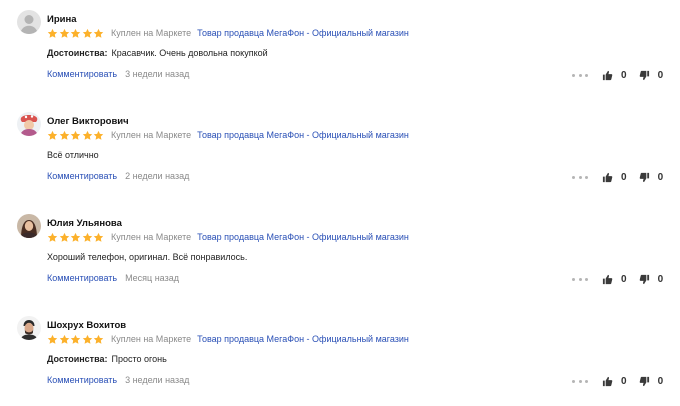 The height and width of the screenshot is (406, 680). Describe the element at coordinates (157, 176) in the screenshot. I see `review-time: 2 недели назад` at that location.